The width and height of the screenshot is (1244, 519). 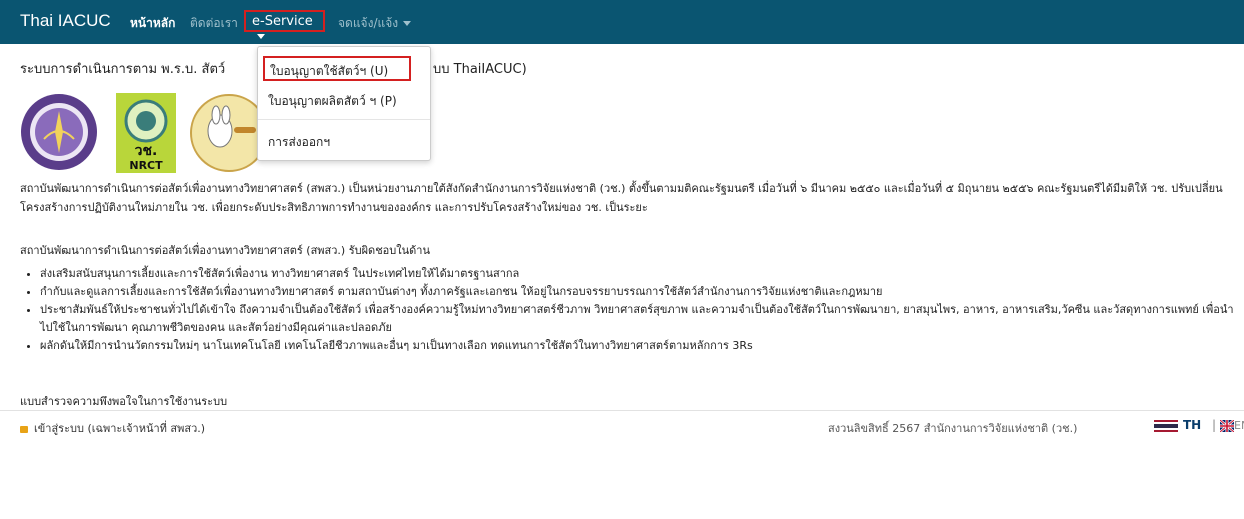 What do you see at coordinates (368, 23) in the screenshot?
I see `nav-report-label: จดแจ้ง/แจ้ง` at bounding box center [368, 23].